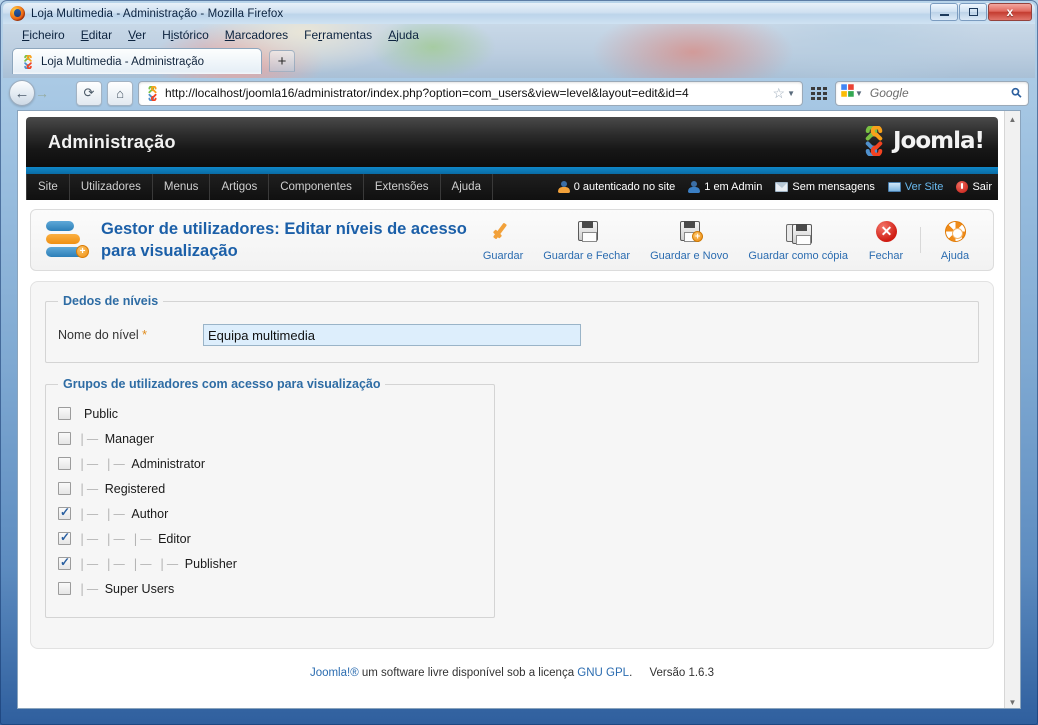  Describe the element at coordinates (973, 12) in the screenshot. I see `maximize-button` at that location.